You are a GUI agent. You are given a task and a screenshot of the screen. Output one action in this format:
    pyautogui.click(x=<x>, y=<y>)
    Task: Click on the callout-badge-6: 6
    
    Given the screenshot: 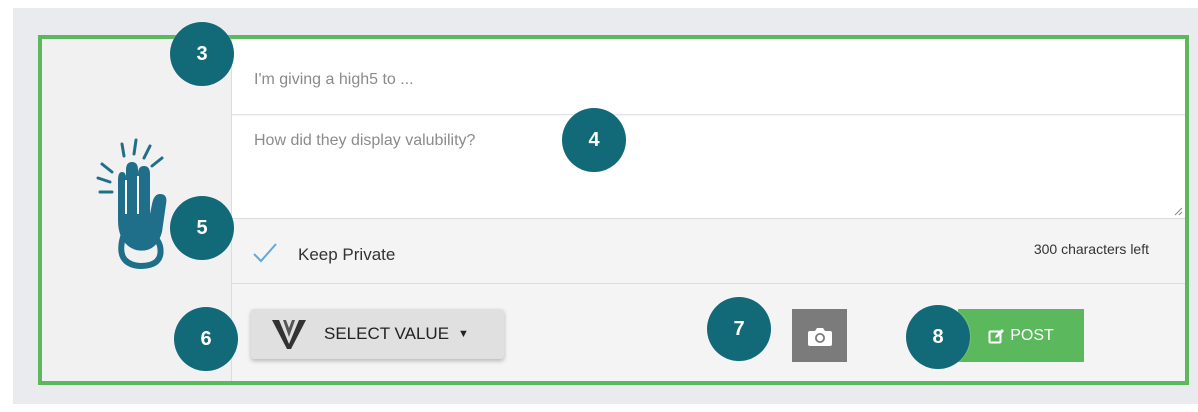 What is the action you would take?
    pyautogui.click(x=206, y=339)
    